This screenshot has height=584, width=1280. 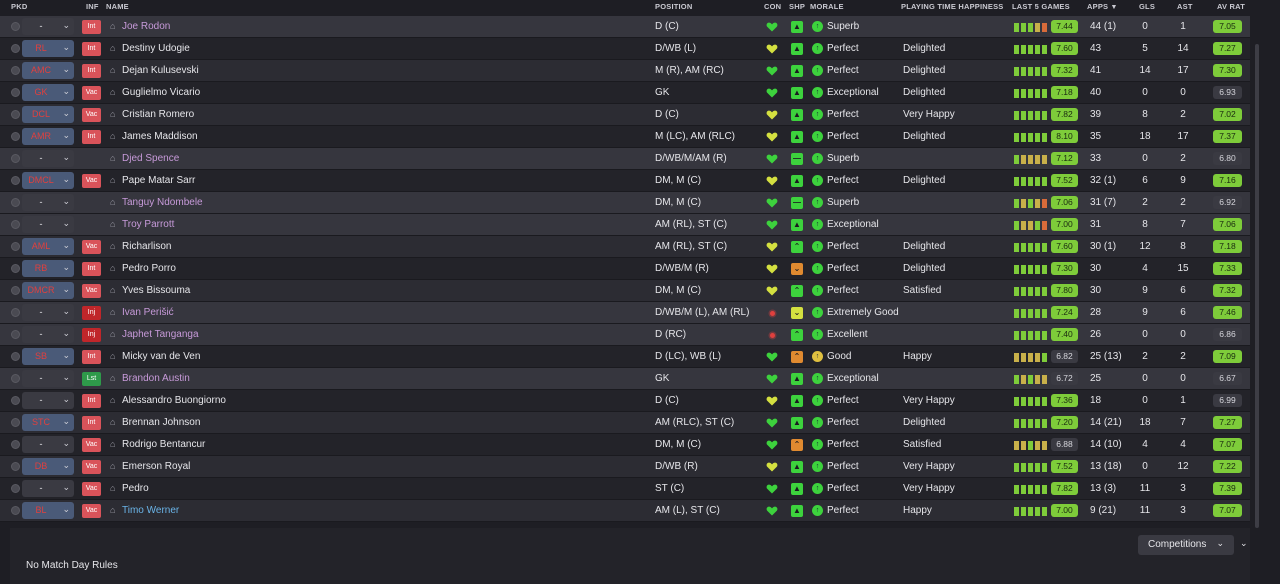 What do you see at coordinates (1257, 286) in the screenshot?
I see `scrollbar` at bounding box center [1257, 286].